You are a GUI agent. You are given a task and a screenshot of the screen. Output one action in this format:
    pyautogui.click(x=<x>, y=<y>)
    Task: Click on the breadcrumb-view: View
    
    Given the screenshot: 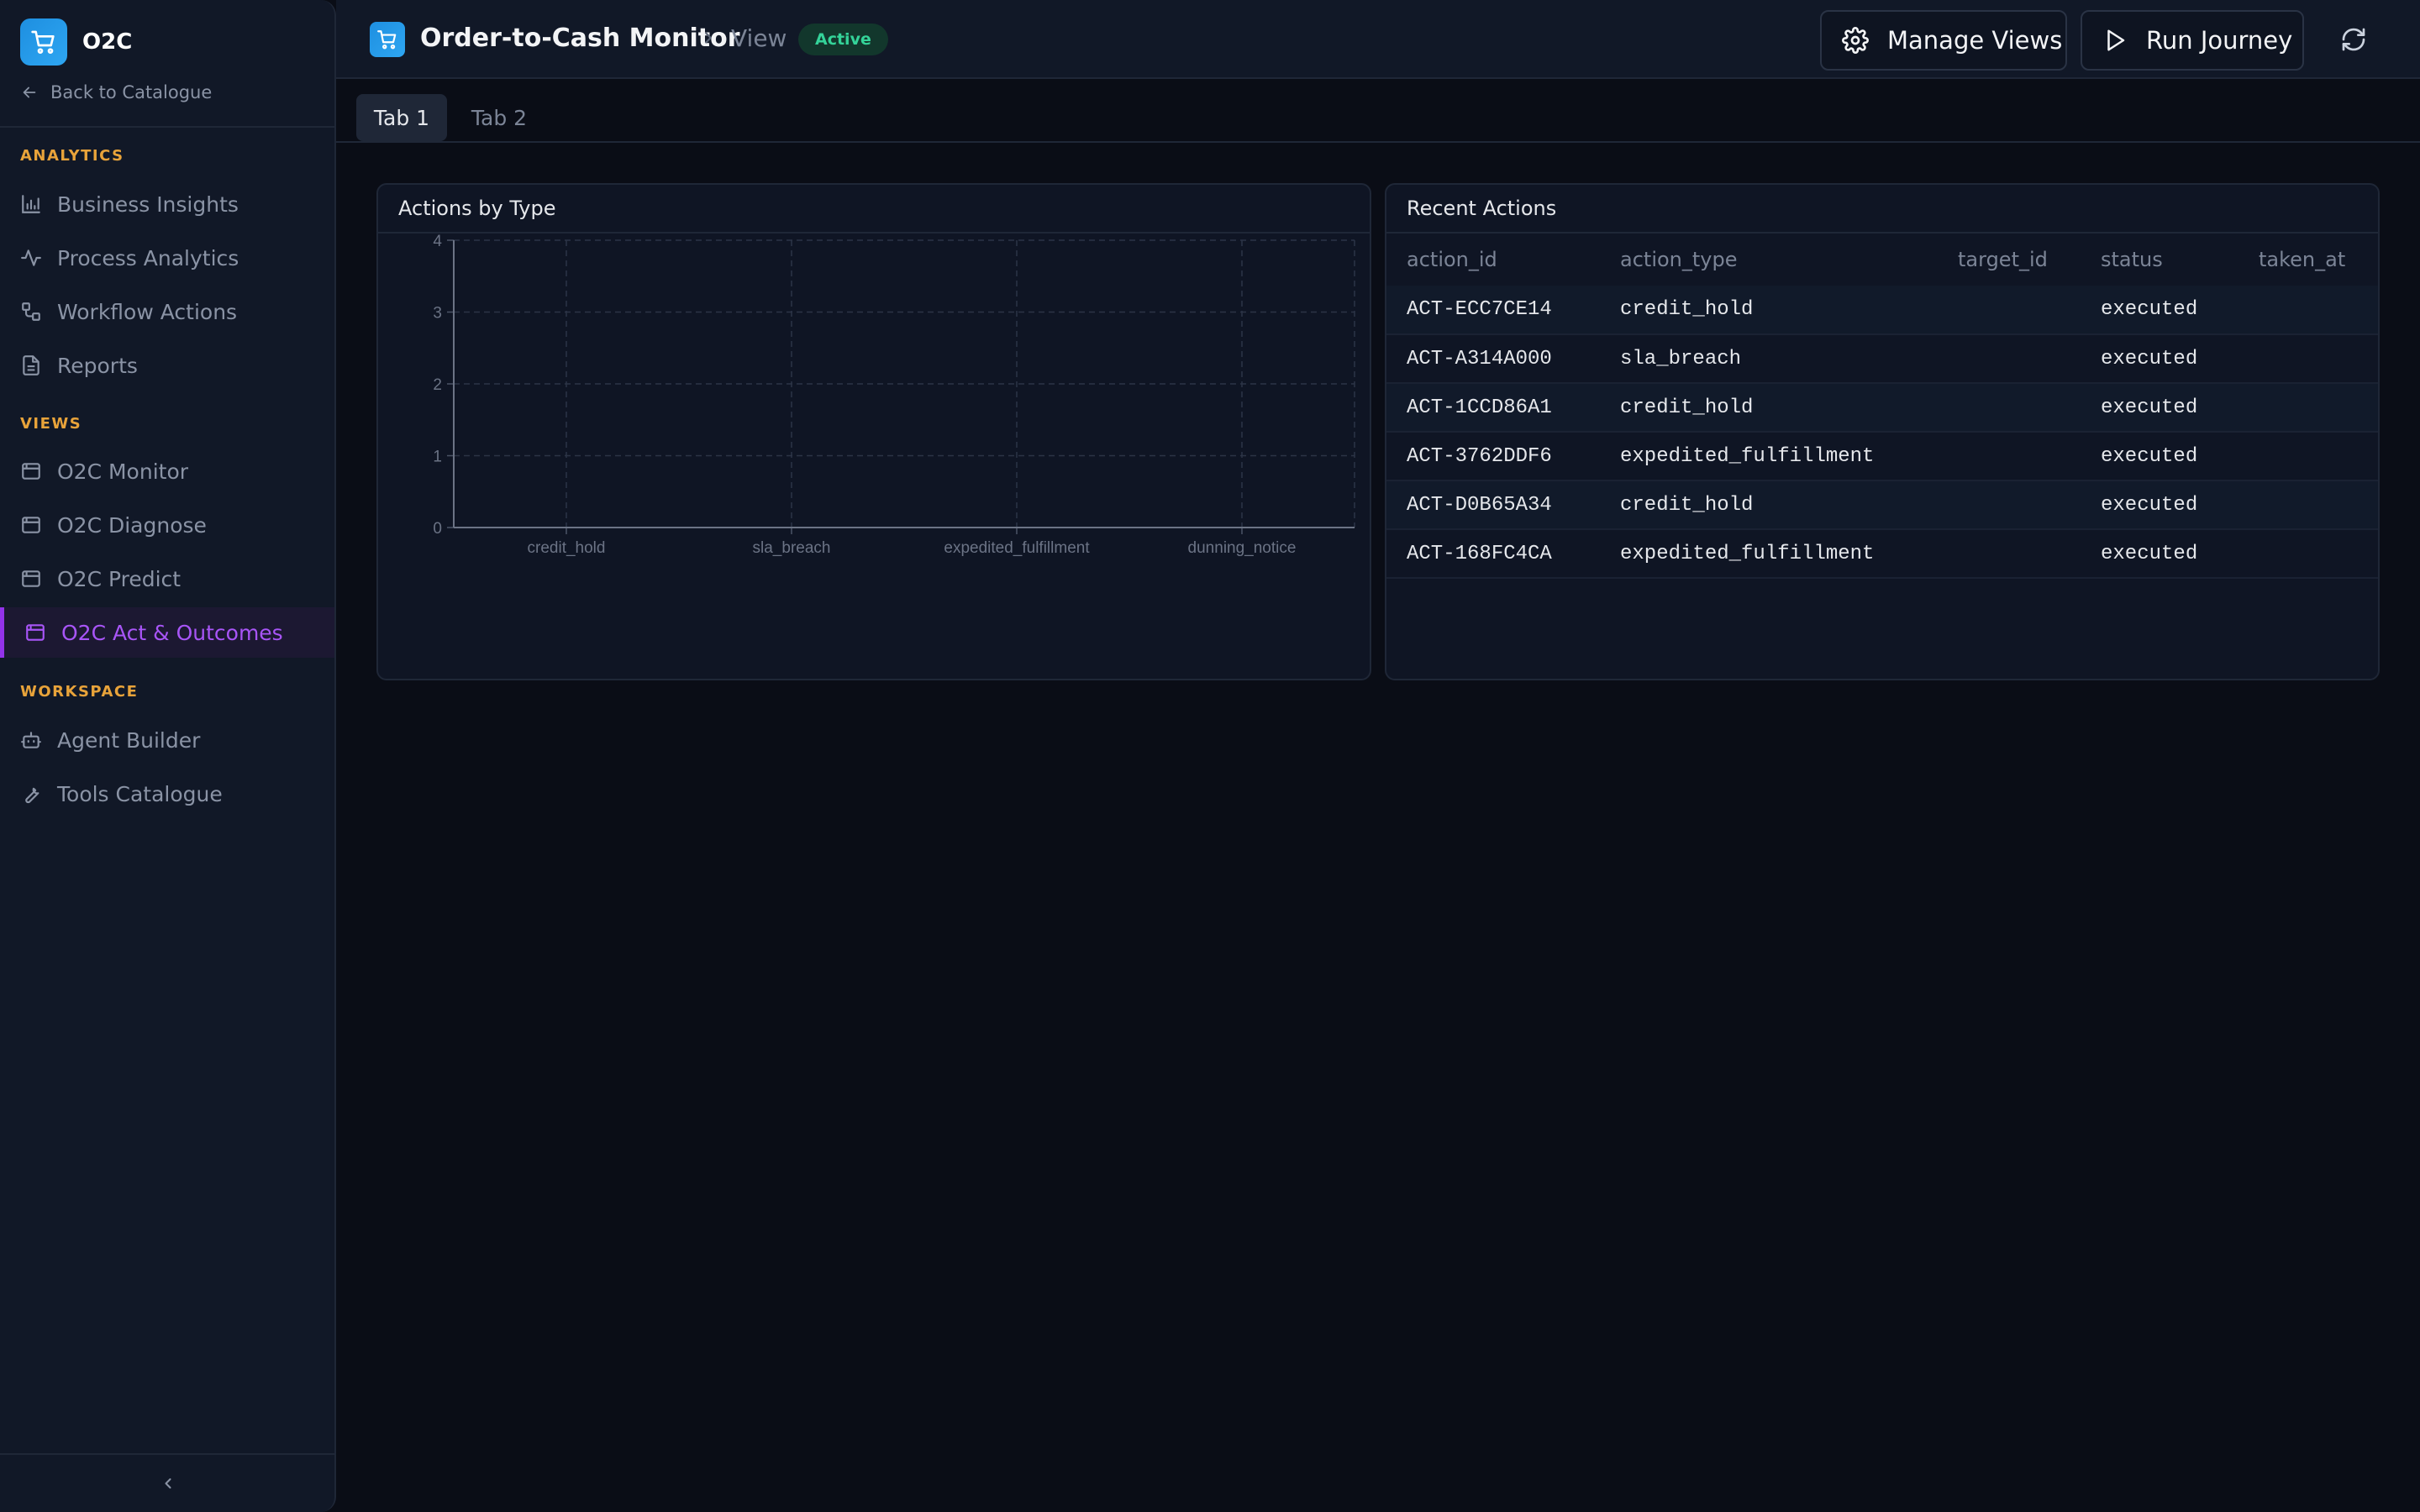 What is the action you would take?
    pyautogui.click(x=758, y=38)
    